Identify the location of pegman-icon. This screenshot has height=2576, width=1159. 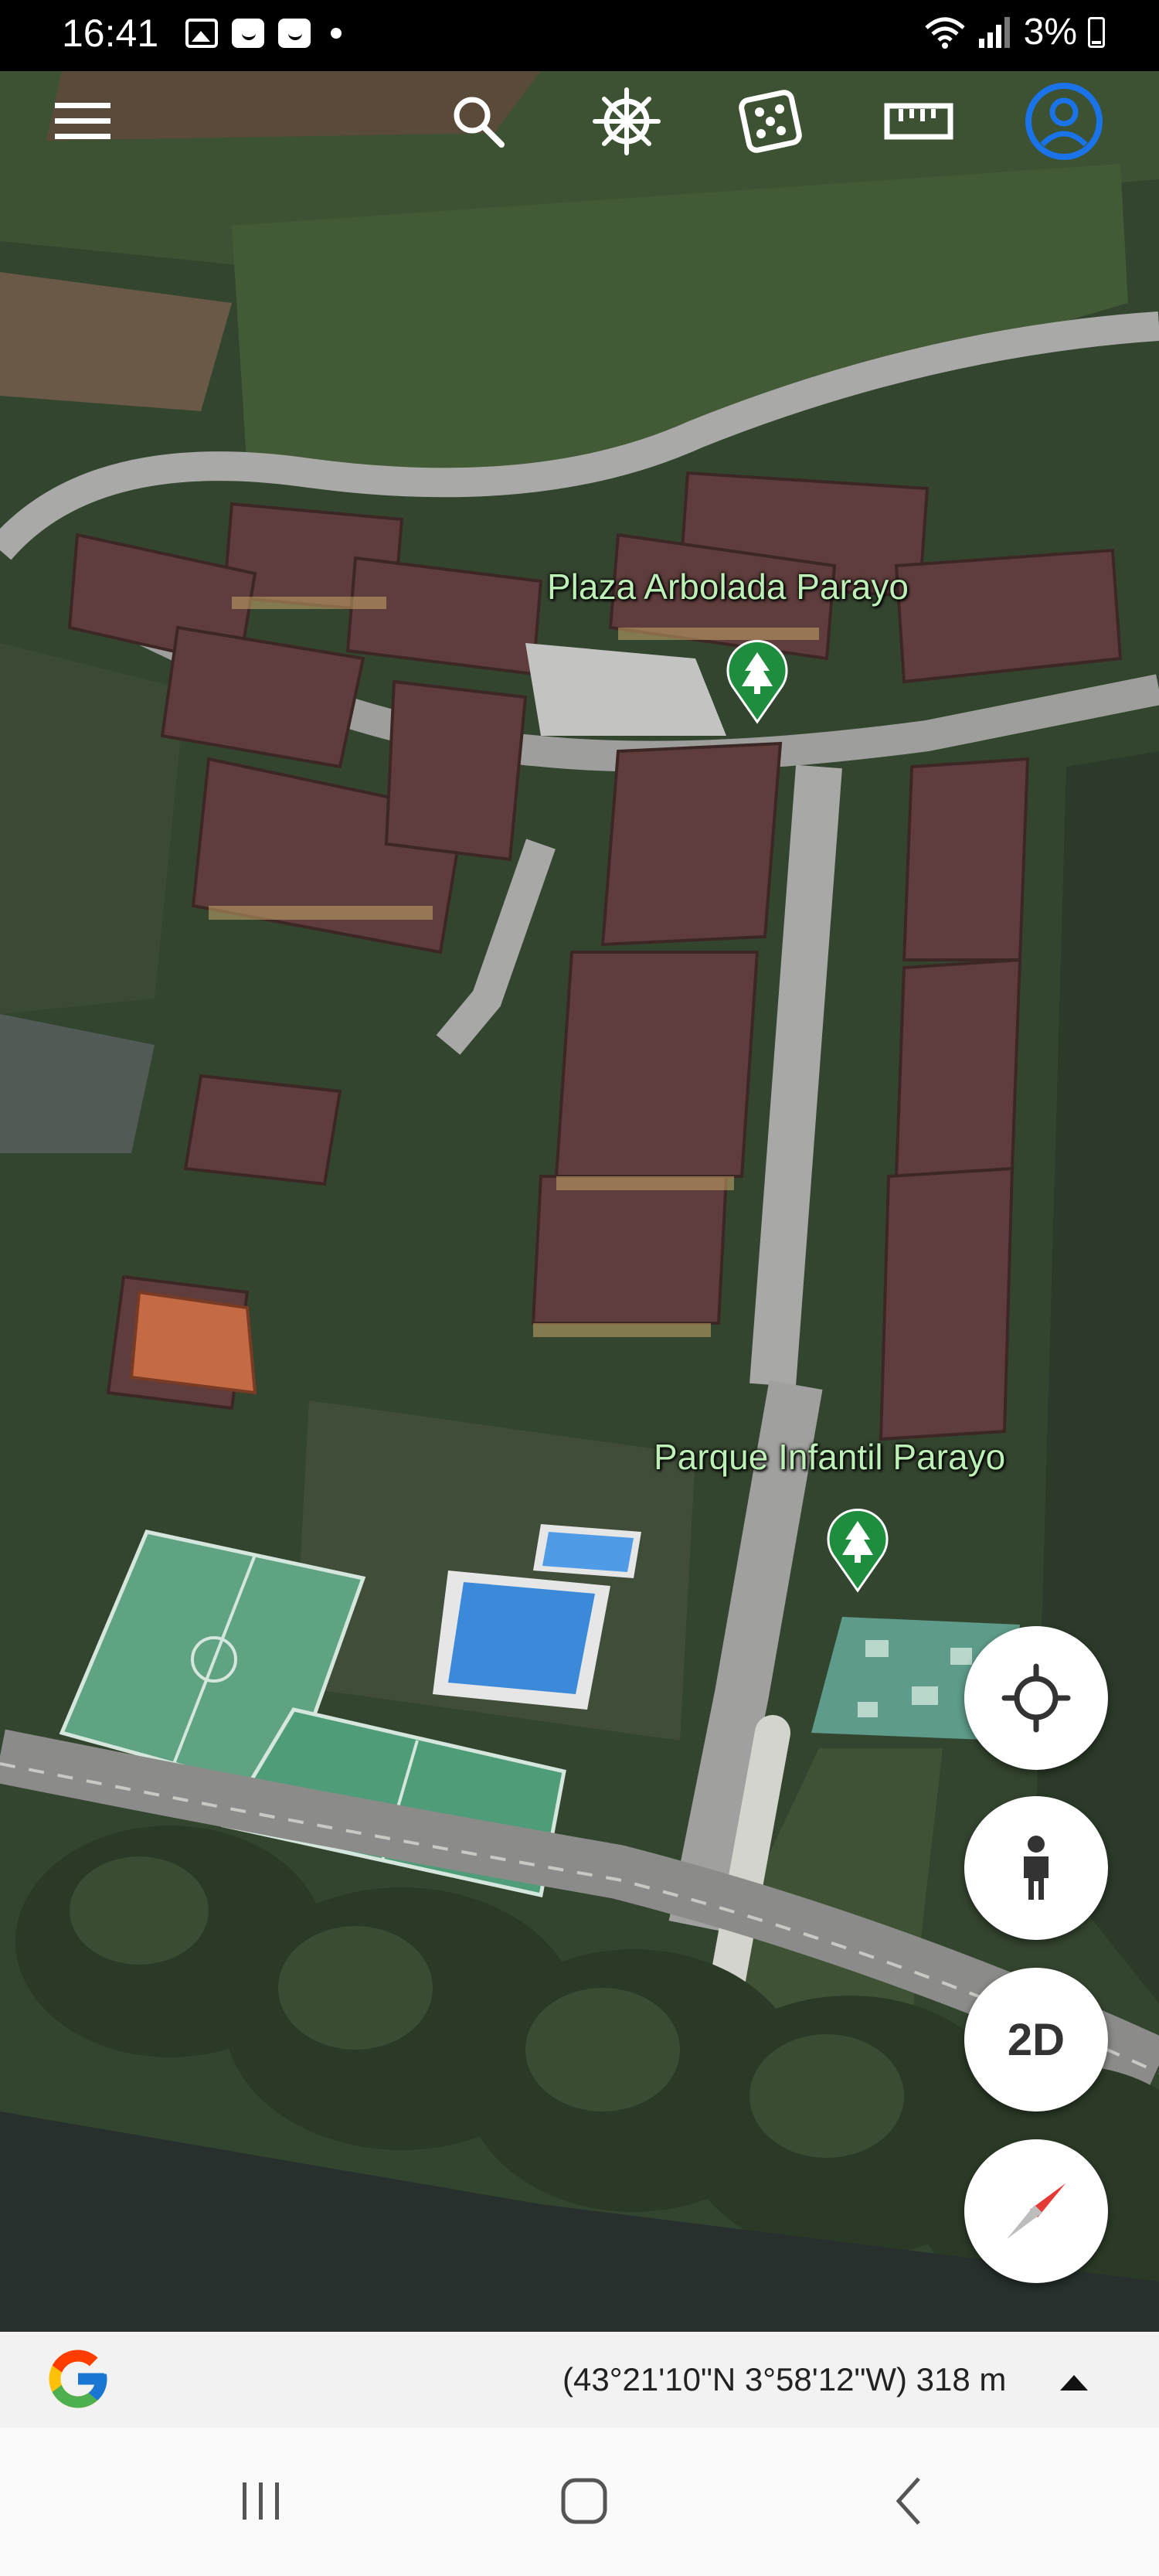
(1036, 1868).